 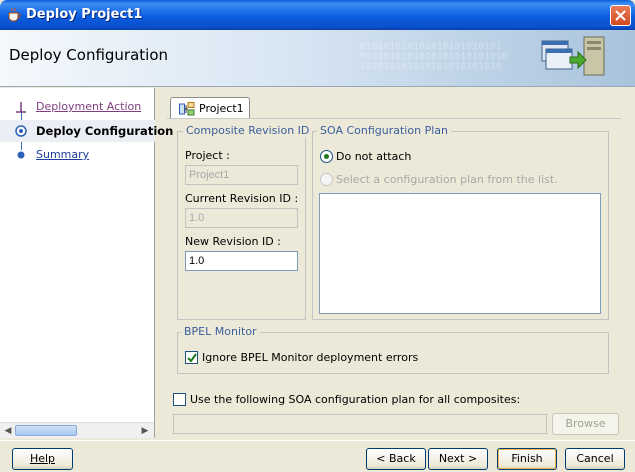 What do you see at coordinates (310, 357) in the screenshot?
I see `ignore-bpel-errors-label: Ignore BPEL Monitor deployment errors` at bounding box center [310, 357].